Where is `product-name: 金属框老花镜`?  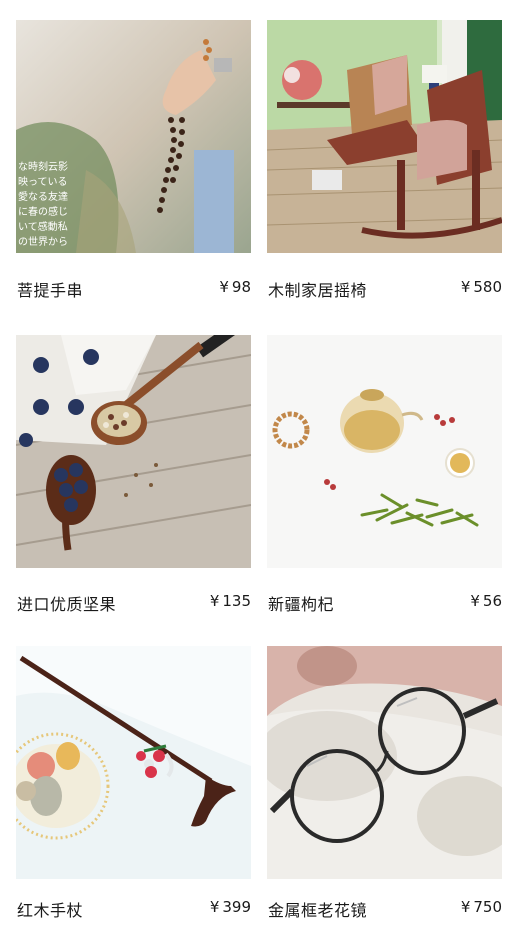
product-name: 金属框老花镜 is located at coordinates (318, 910).